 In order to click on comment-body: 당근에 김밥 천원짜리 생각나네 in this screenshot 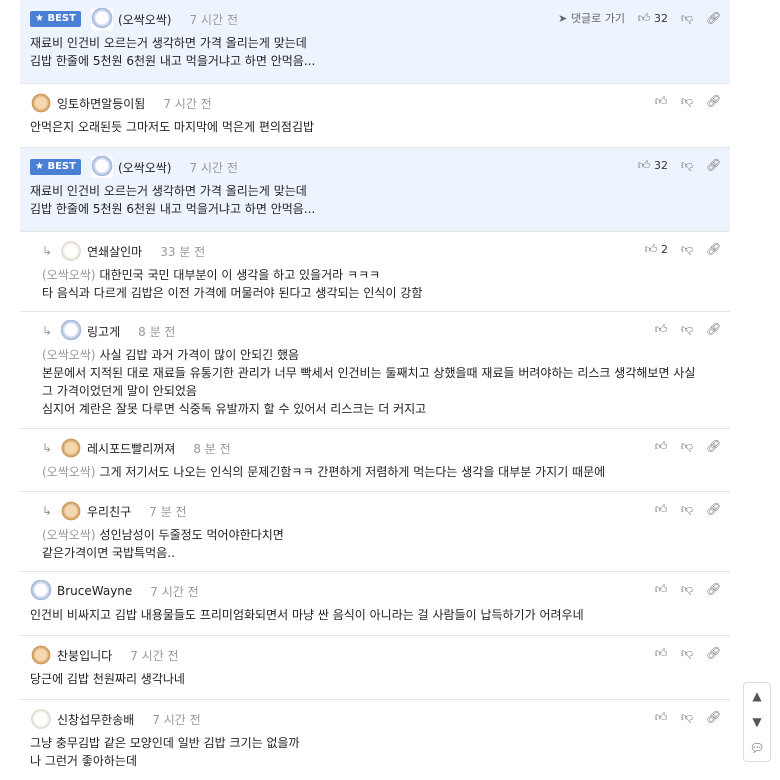, I will do `click(375, 679)`.